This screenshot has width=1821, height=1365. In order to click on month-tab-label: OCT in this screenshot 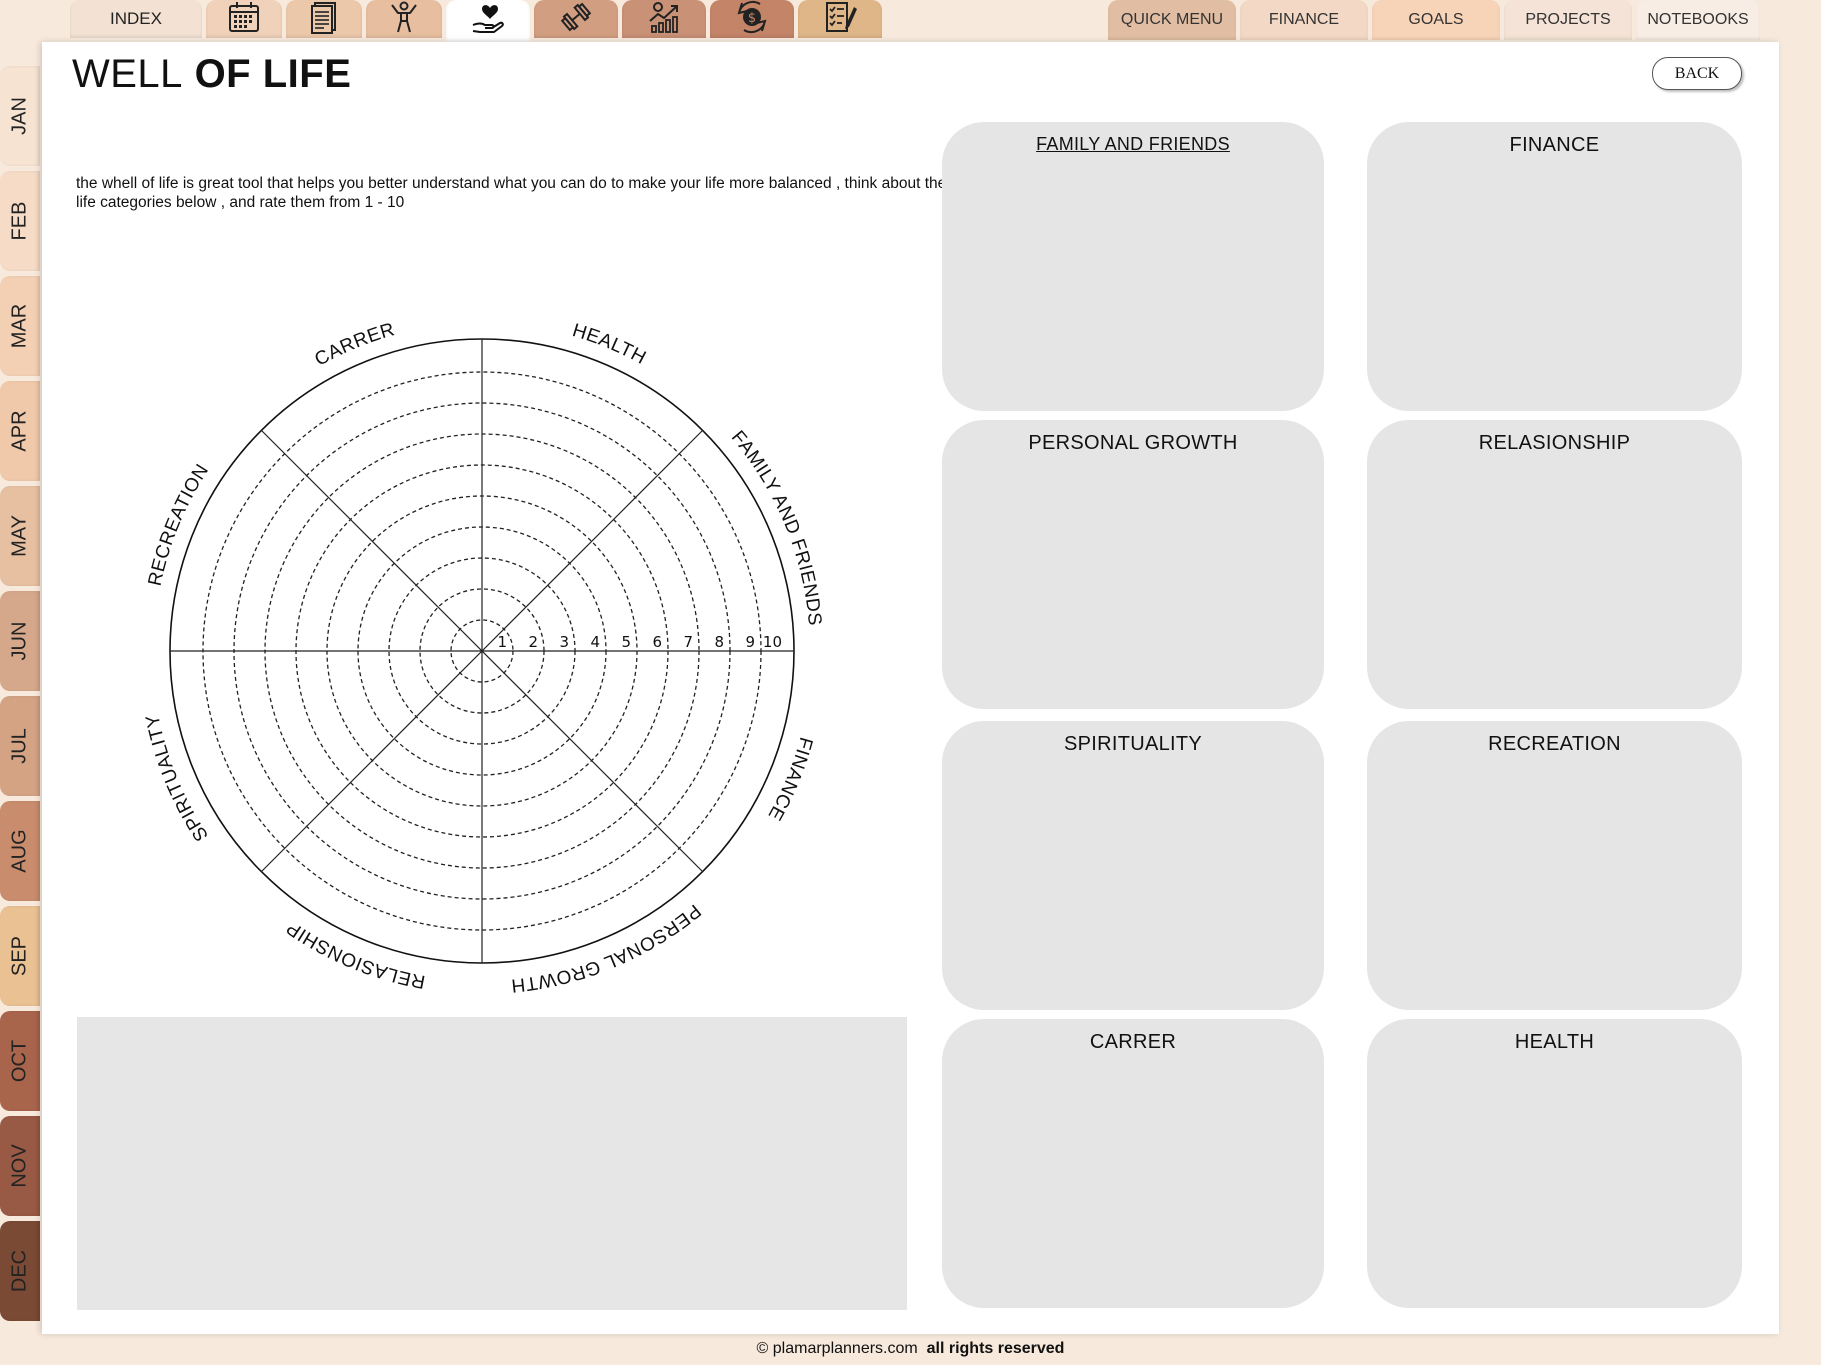, I will do `click(19, 1061)`.